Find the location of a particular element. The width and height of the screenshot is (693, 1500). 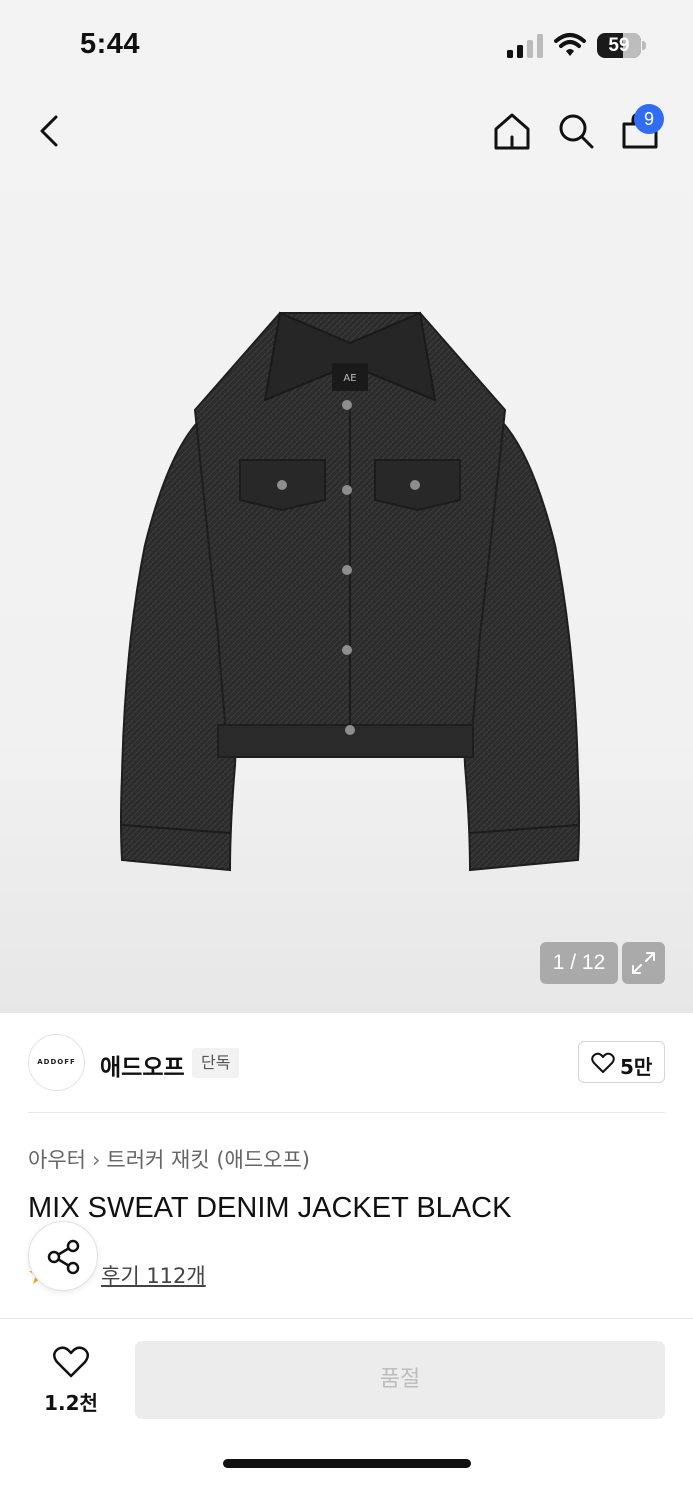

brand-like-count: 5만 is located at coordinates (636, 1067).